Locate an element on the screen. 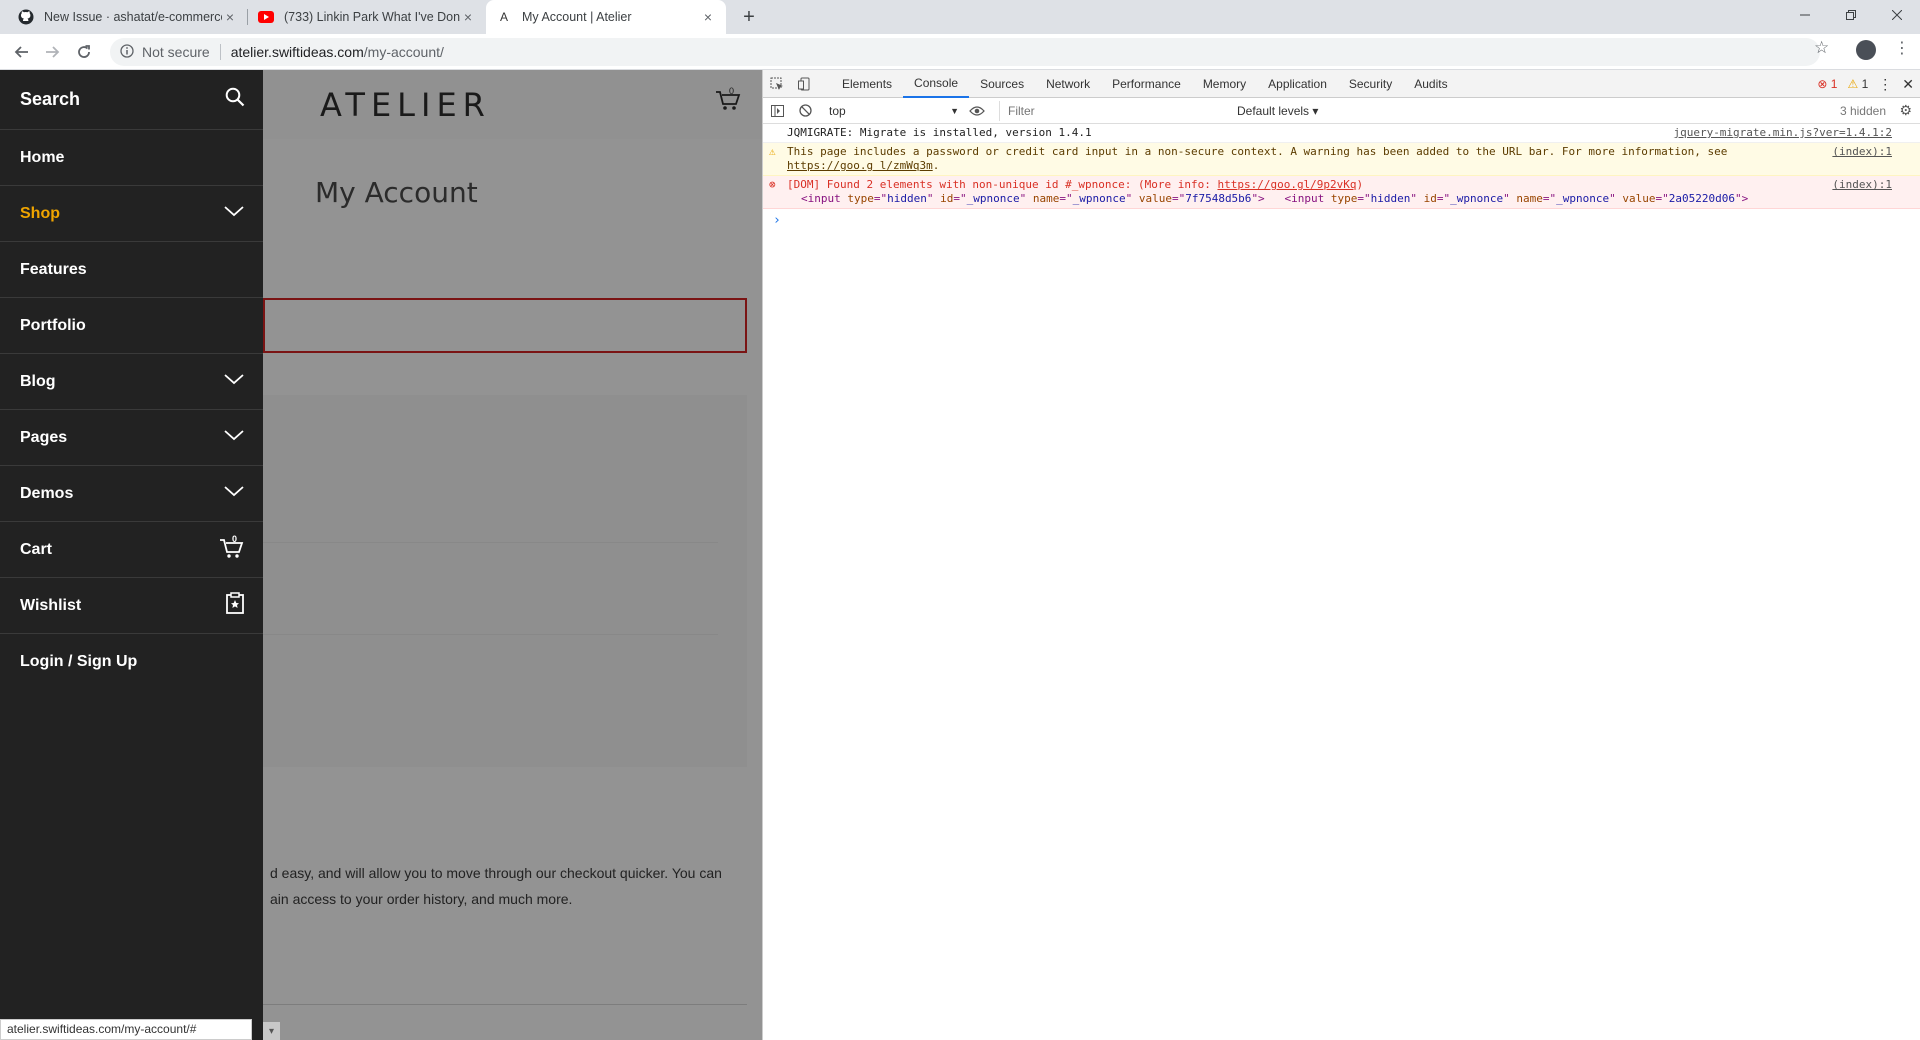 This screenshot has height=1040, width=1920. devtools-tab-elements: Elements is located at coordinates (867, 84).